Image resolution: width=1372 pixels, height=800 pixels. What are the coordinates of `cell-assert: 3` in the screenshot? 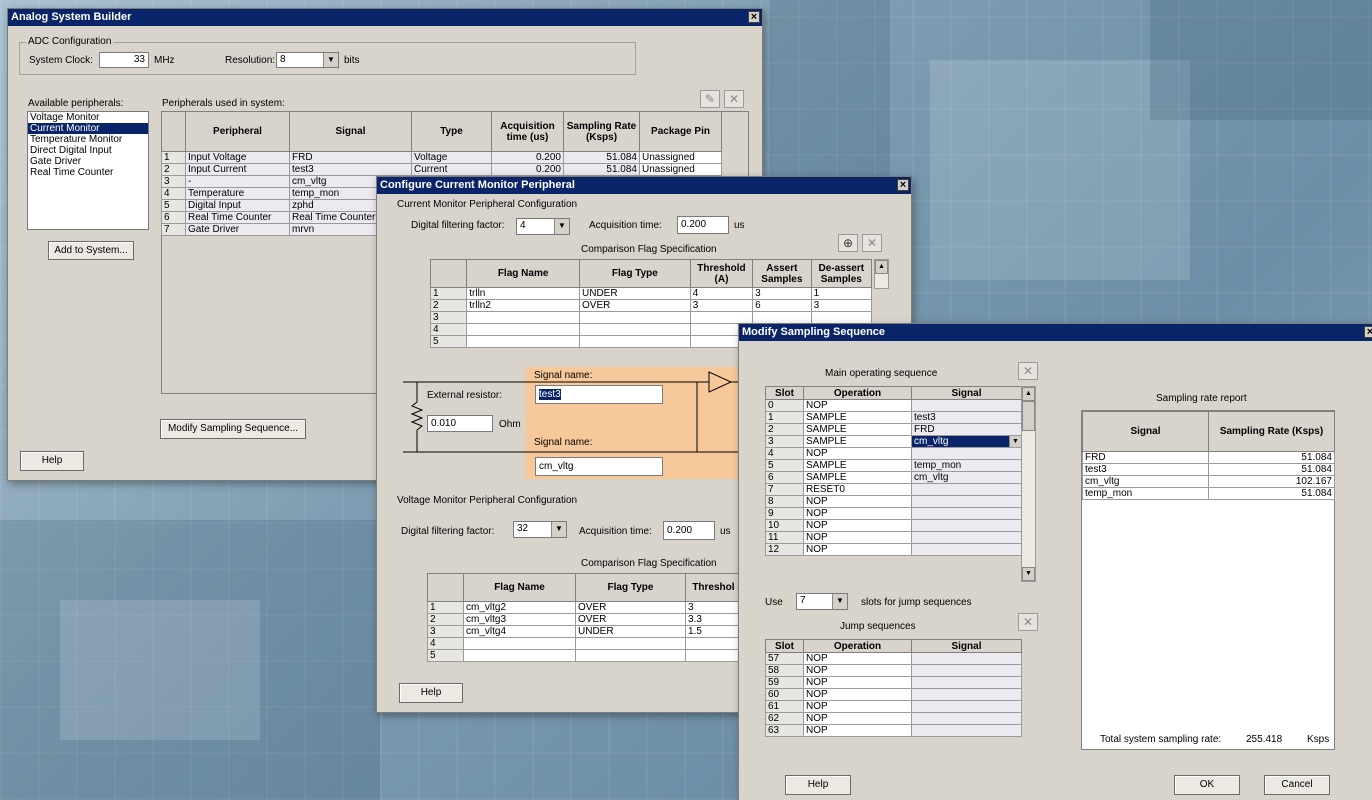 It's located at (782, 293).